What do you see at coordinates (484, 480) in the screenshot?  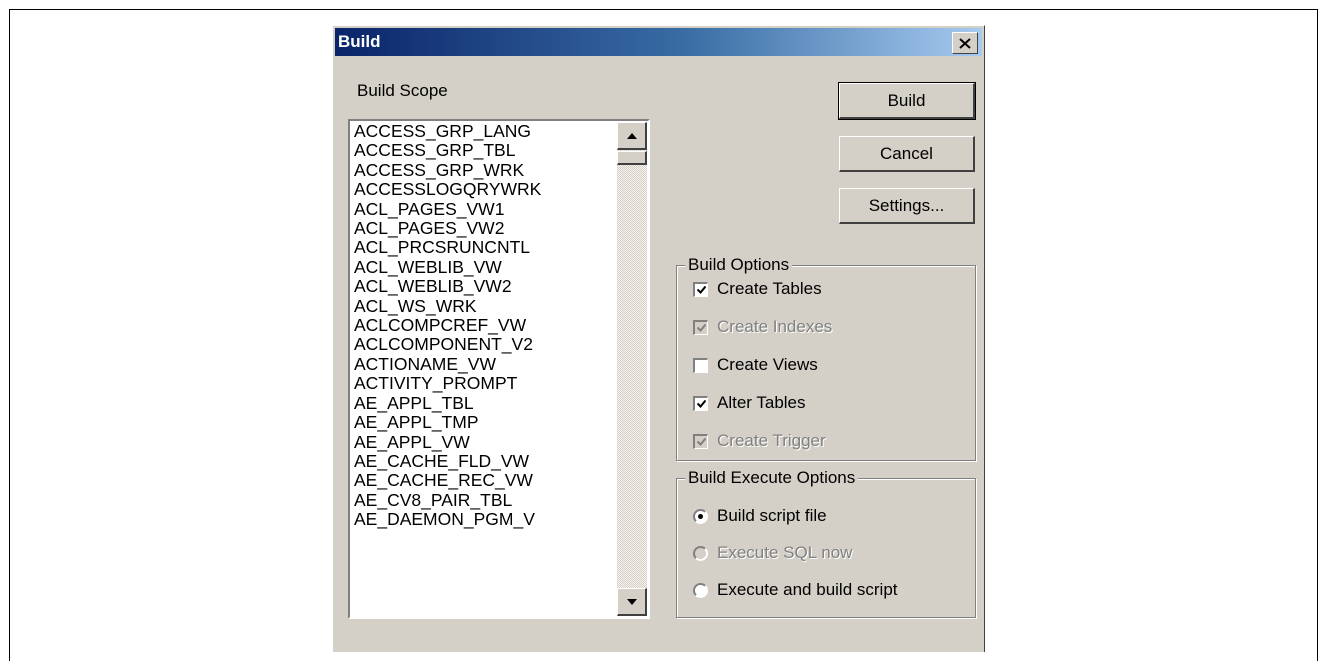 I see `list-item: AE_CACHE_REC_VW` at bounding box center [484, 480].